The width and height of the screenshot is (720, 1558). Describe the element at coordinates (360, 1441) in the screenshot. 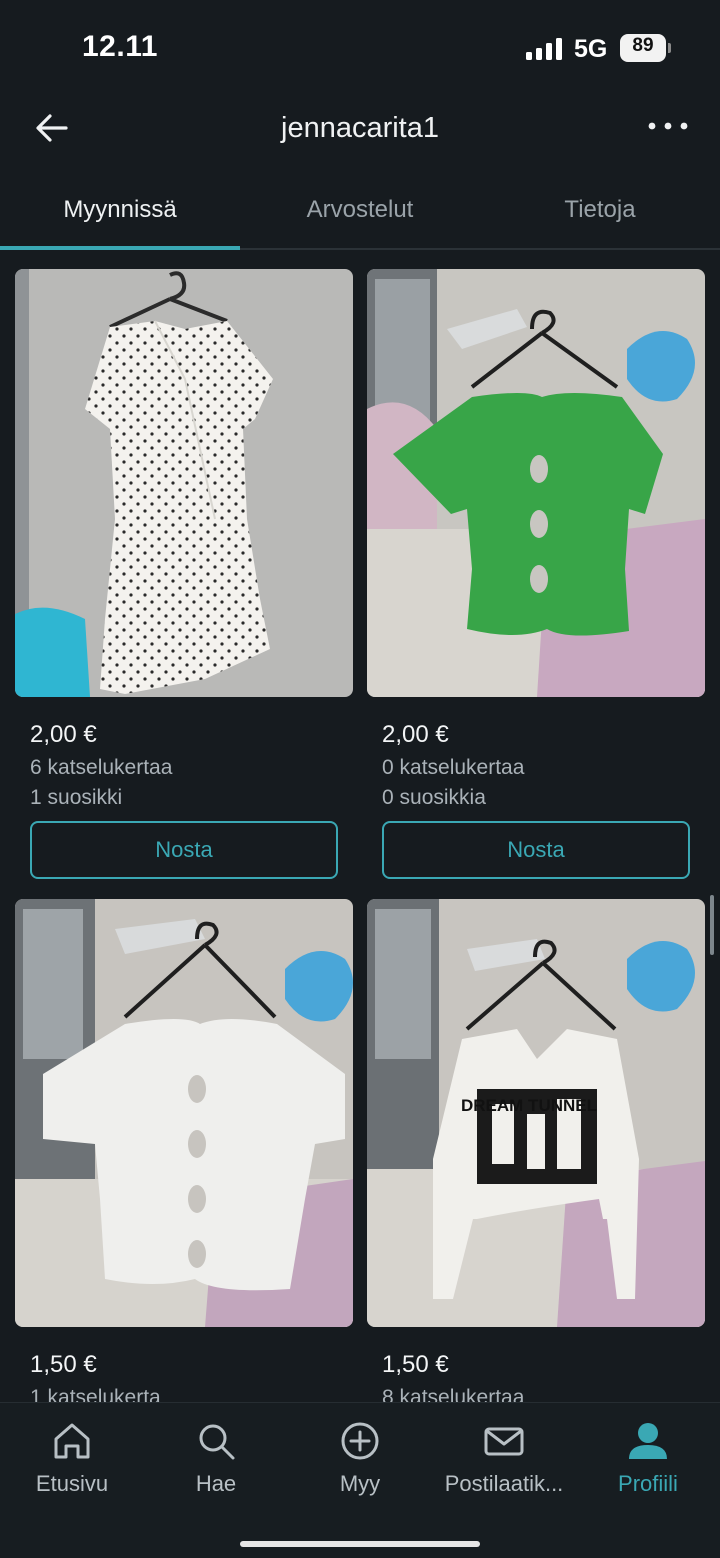

I see `plus-circle-icon` at that location.